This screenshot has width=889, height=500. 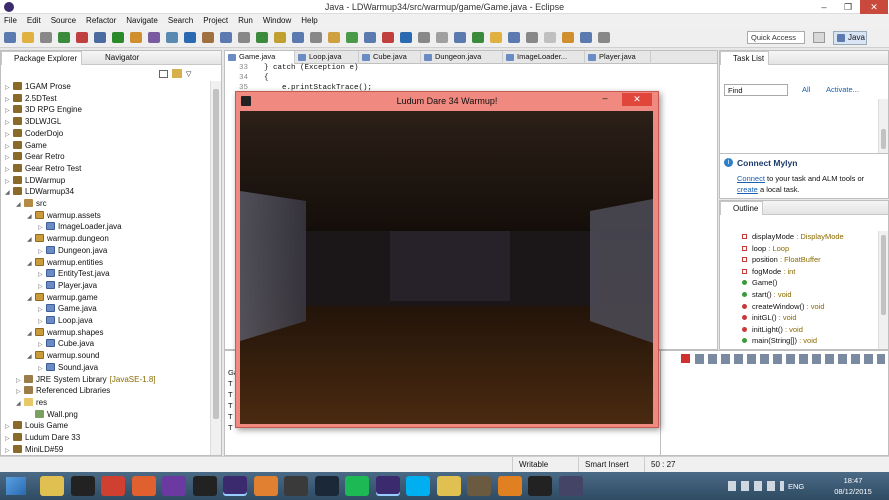 What do you see at coordinates (685, 358) in the screenshot?
I see `terminate-icon` at bounding box center [685, 358].